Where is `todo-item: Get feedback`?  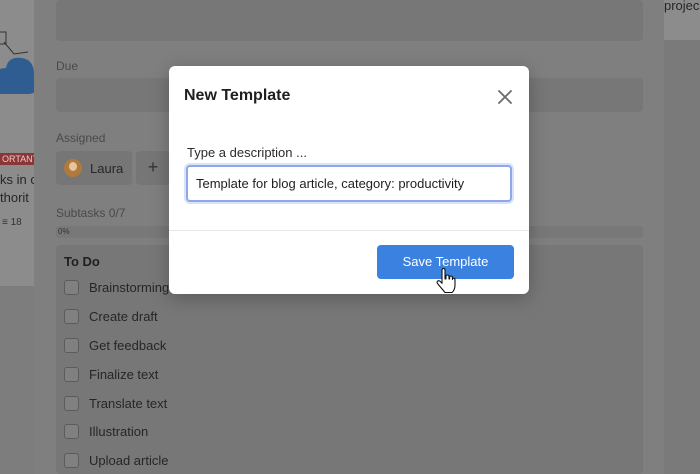 todo-item: Get feedback is located at coordinates (115, 345).